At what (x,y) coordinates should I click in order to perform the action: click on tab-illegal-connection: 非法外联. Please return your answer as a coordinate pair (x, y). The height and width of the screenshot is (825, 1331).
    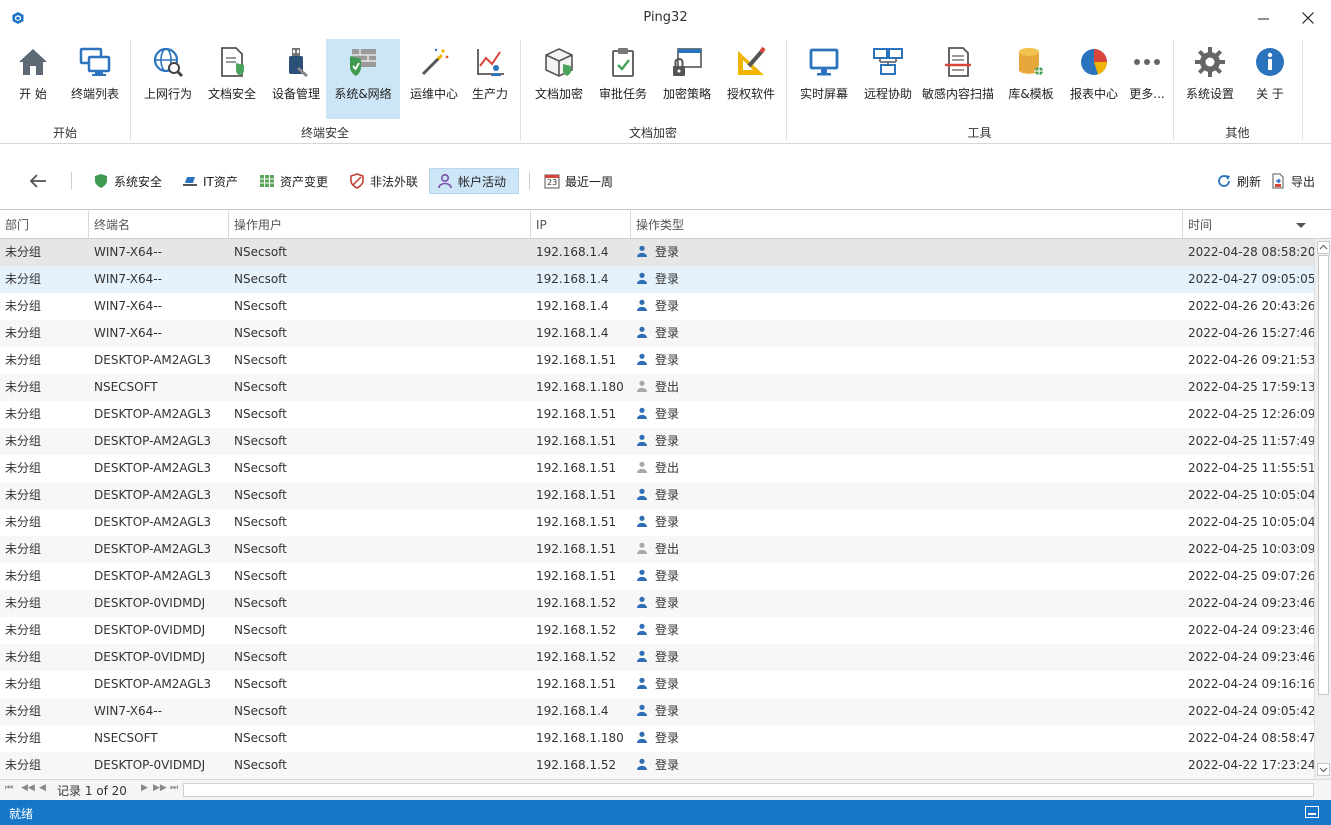
    Looking at the image, I should click on (383, 181).